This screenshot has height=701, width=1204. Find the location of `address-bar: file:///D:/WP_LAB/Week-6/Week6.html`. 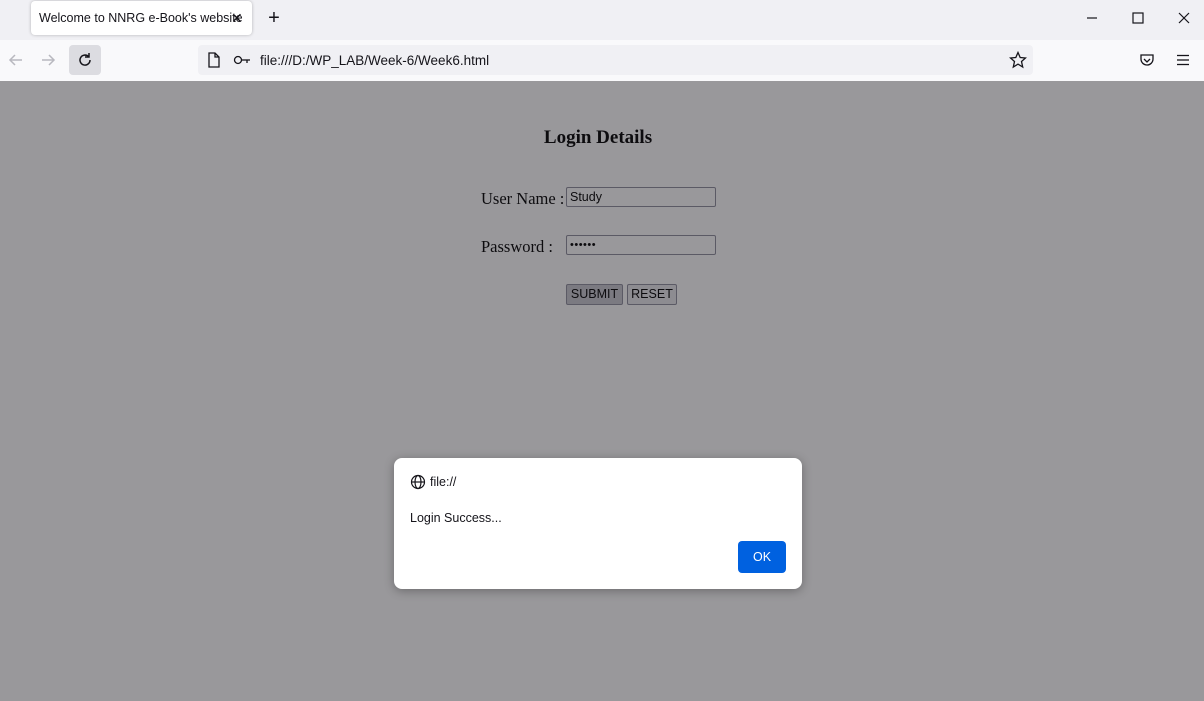

address-bar: file:///D:/WP_LAB/Week-6/Week6.html is located at coordinates (615, 60).